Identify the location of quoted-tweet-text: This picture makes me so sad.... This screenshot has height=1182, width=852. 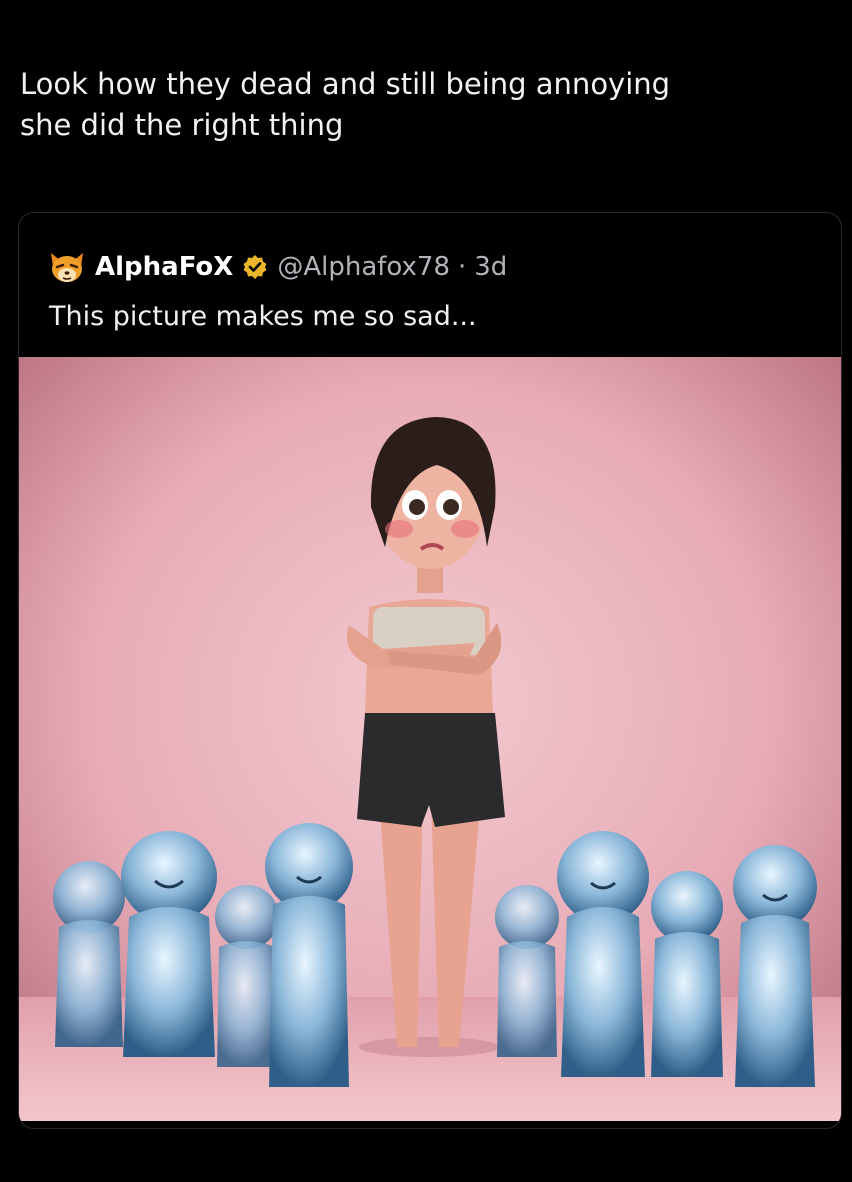
(263, 316).